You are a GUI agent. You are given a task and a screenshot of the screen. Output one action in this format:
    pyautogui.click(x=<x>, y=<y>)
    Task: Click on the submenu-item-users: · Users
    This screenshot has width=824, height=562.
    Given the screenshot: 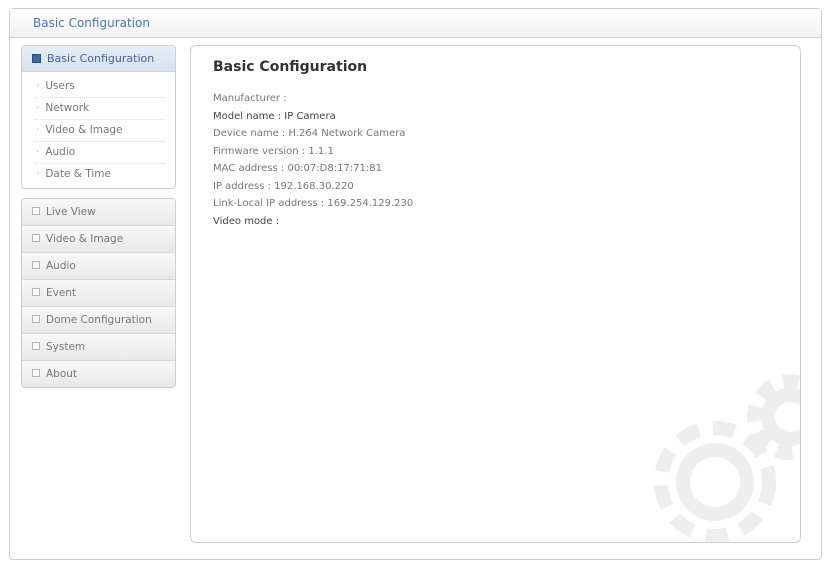 What is the action you would take?
    pyautogui.click(x=99, y=87)
    